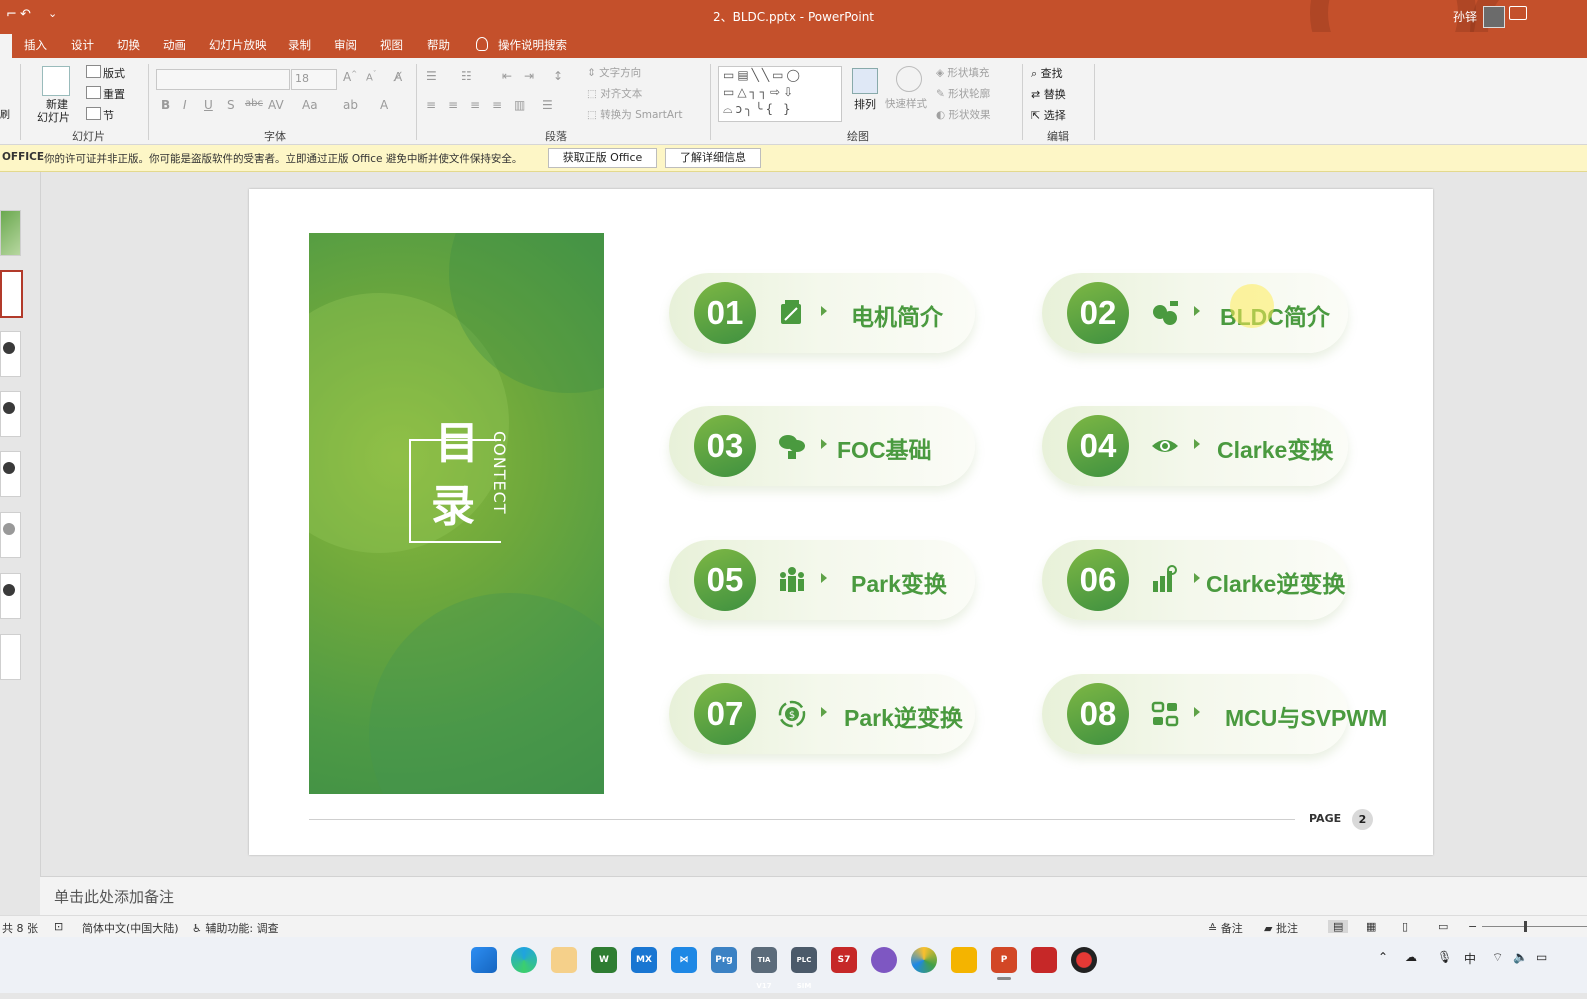 The height and width of the screenshot is (999, 1587). Describe the element at coordinates (223, 79) in the screenshot. I see `font-name-field` at that location.